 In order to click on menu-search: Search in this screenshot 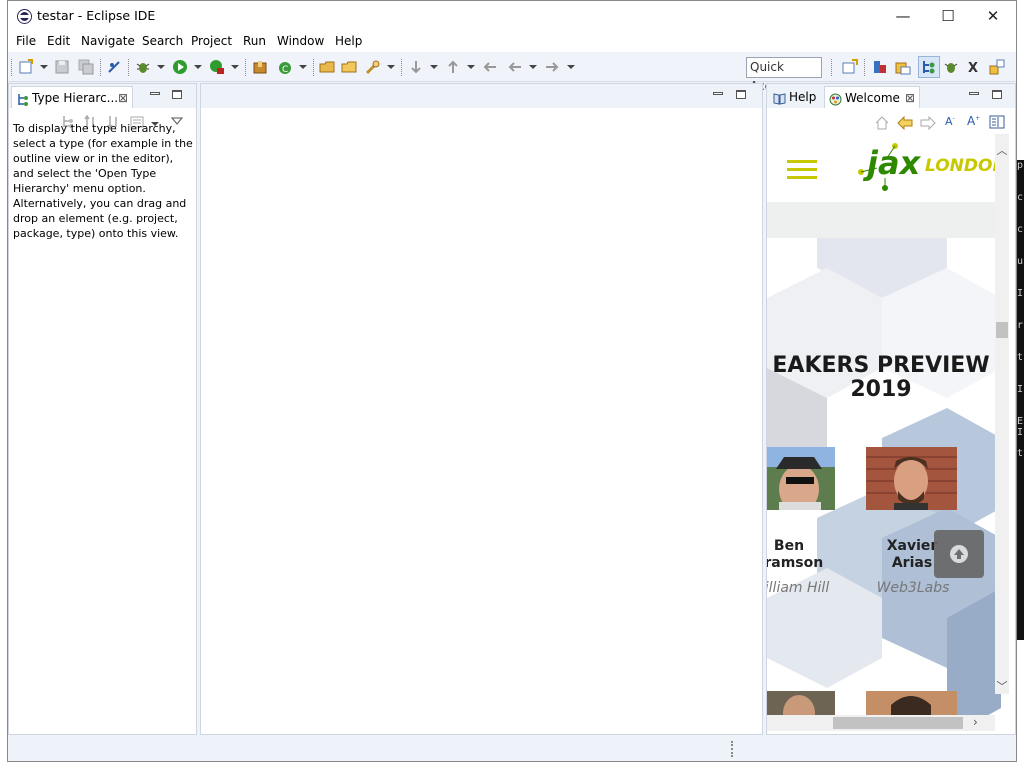, I will do `click(162, 41)`.